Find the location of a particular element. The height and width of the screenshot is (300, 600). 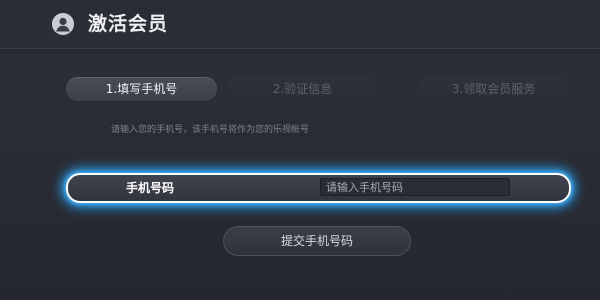

submit-phone-button: 提交手机号码 is located at coordinates (317, 241).